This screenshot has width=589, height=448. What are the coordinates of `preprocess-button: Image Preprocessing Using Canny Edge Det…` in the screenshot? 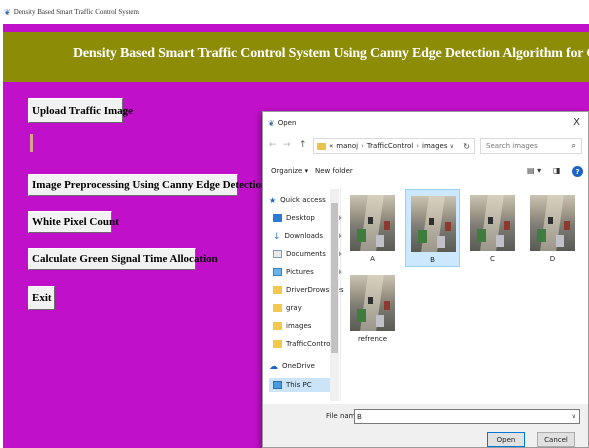 It's located at (147, 185).